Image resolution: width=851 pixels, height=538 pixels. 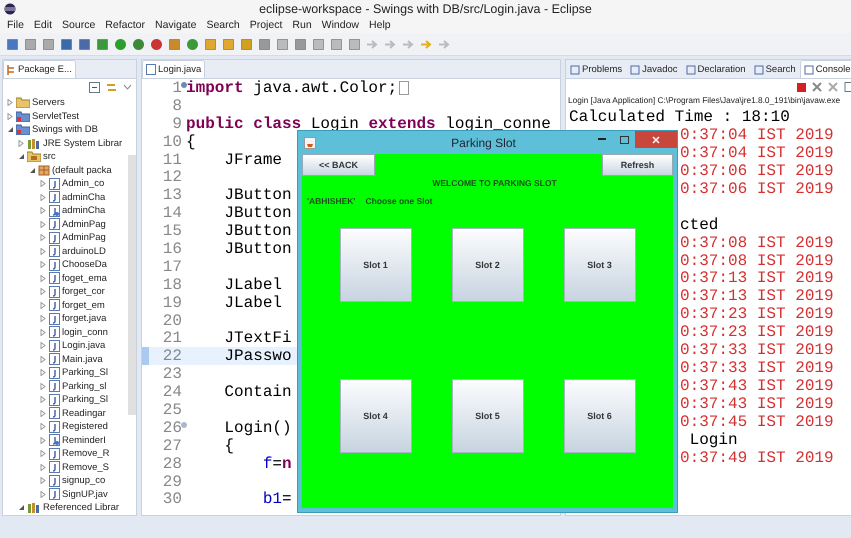 What do you see at coordinates (716, 69) in the screenshot?
I see `view-tab: Declaration` at bounding box center [716, 69].